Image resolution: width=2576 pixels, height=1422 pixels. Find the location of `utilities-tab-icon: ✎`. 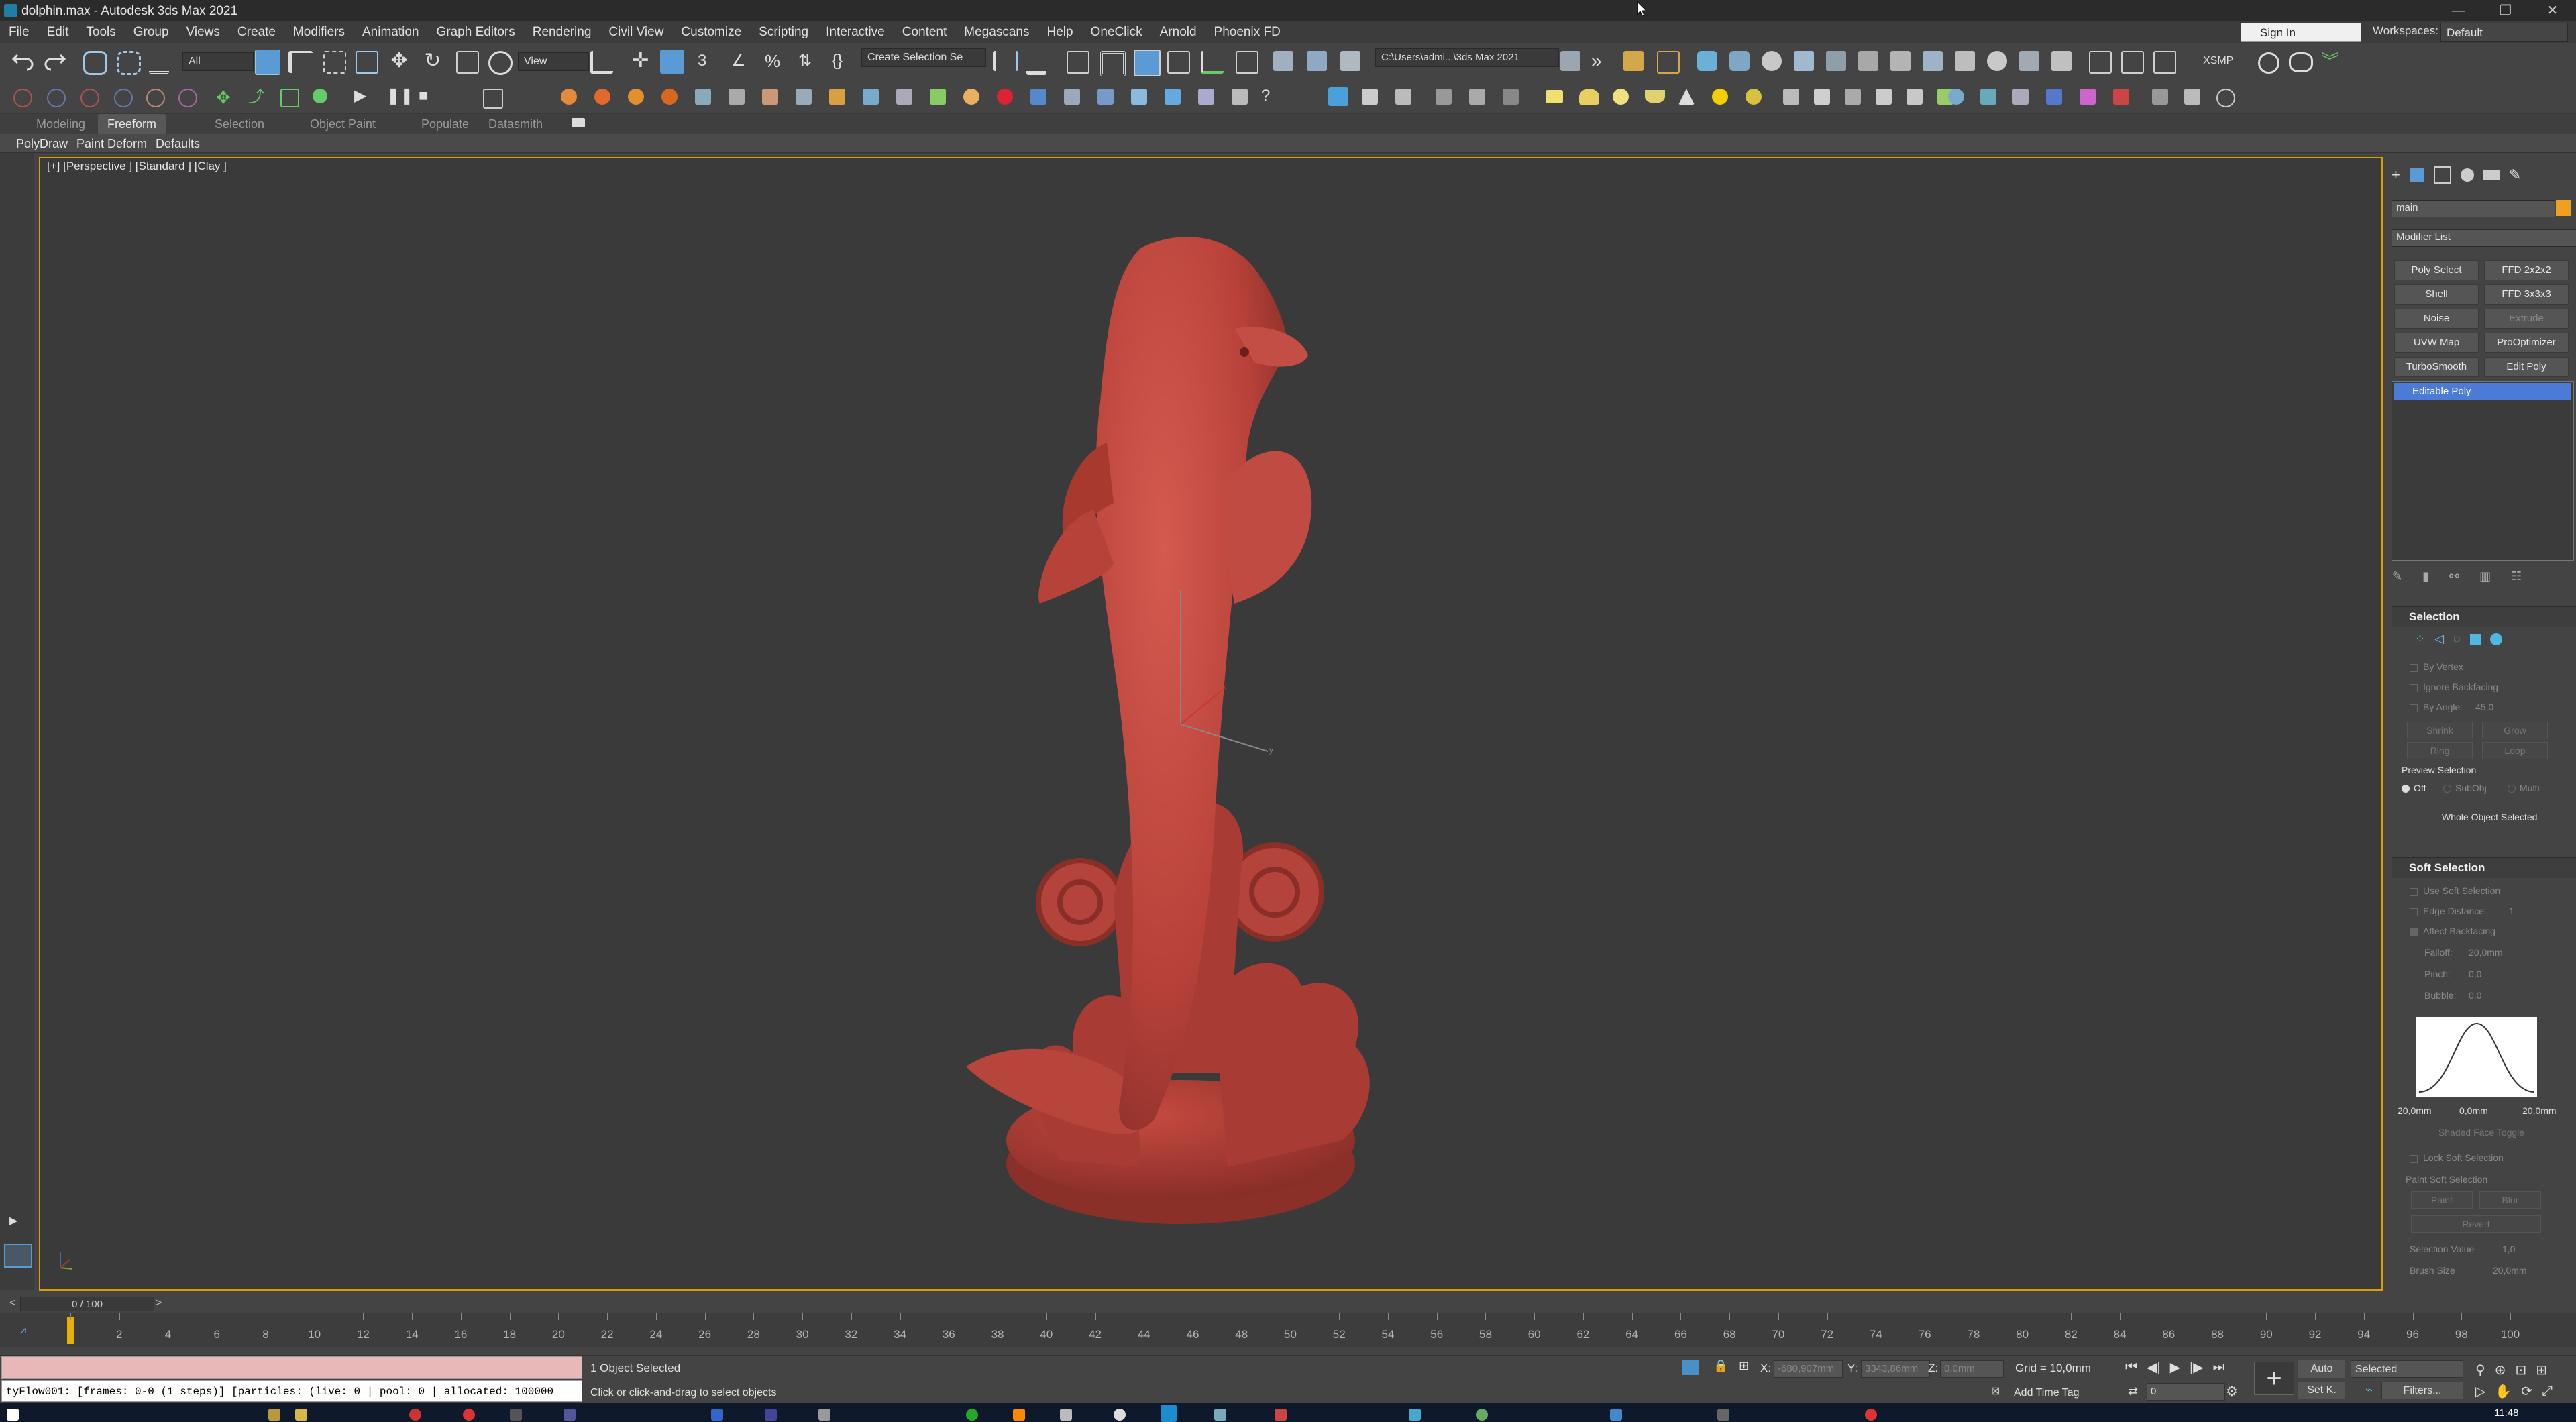

utilities-tab-icon: ✎ is located at coordinates (2515, 175).